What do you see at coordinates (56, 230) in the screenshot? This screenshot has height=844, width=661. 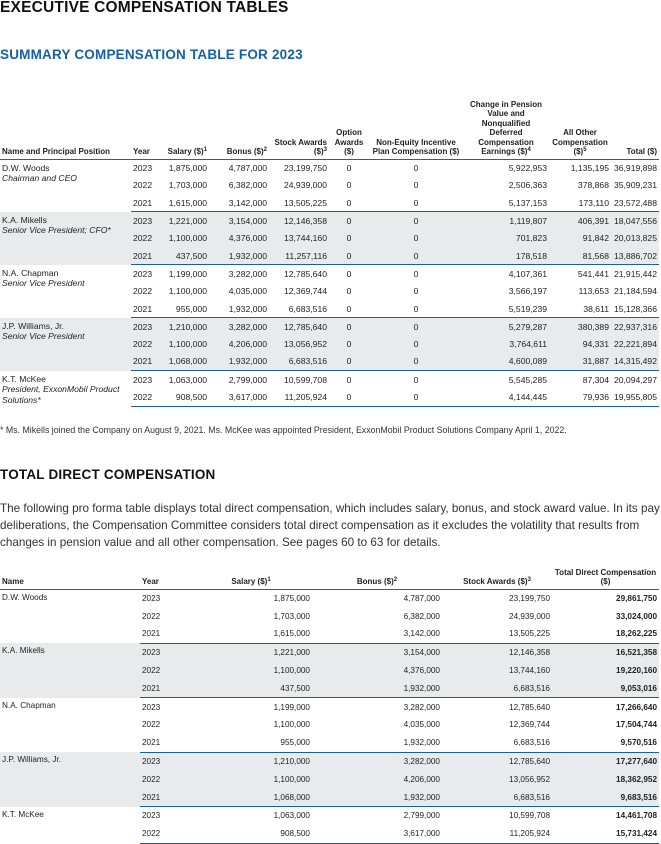 I see `person-position: Senior Vice President; CFO*` at bounding box center [56, 230].